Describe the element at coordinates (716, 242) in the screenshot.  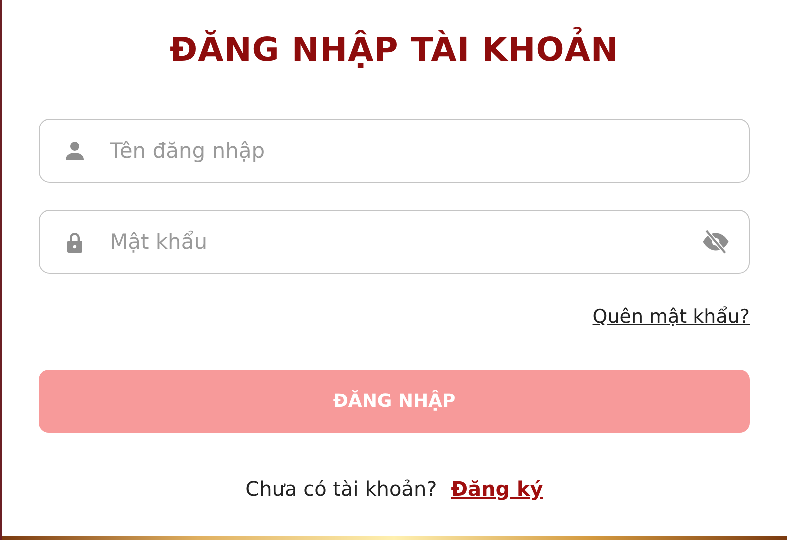
I see `eye-off-icon` at that location.